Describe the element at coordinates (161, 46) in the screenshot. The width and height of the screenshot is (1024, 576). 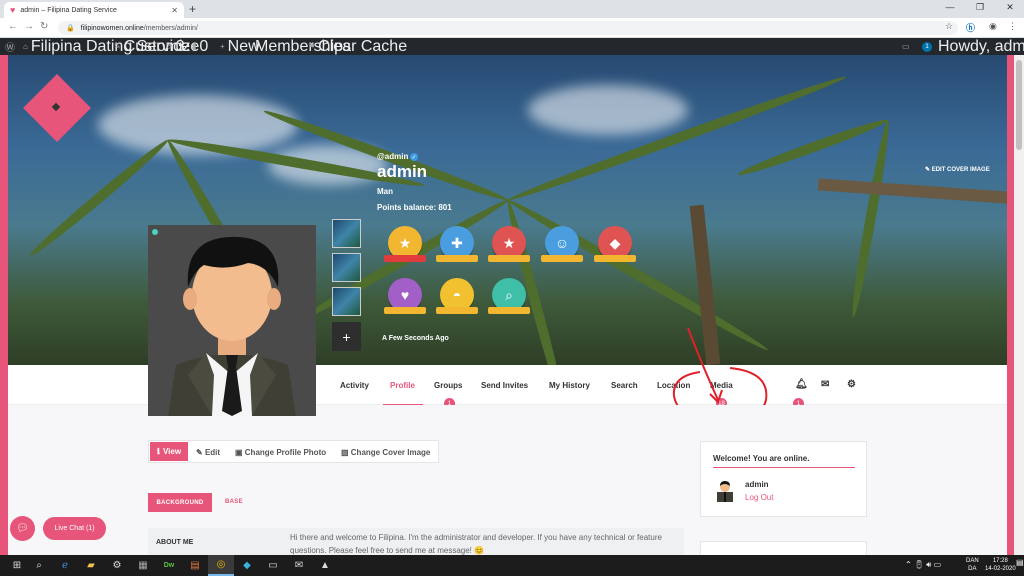
I see `customize-label: Customize` at that location.